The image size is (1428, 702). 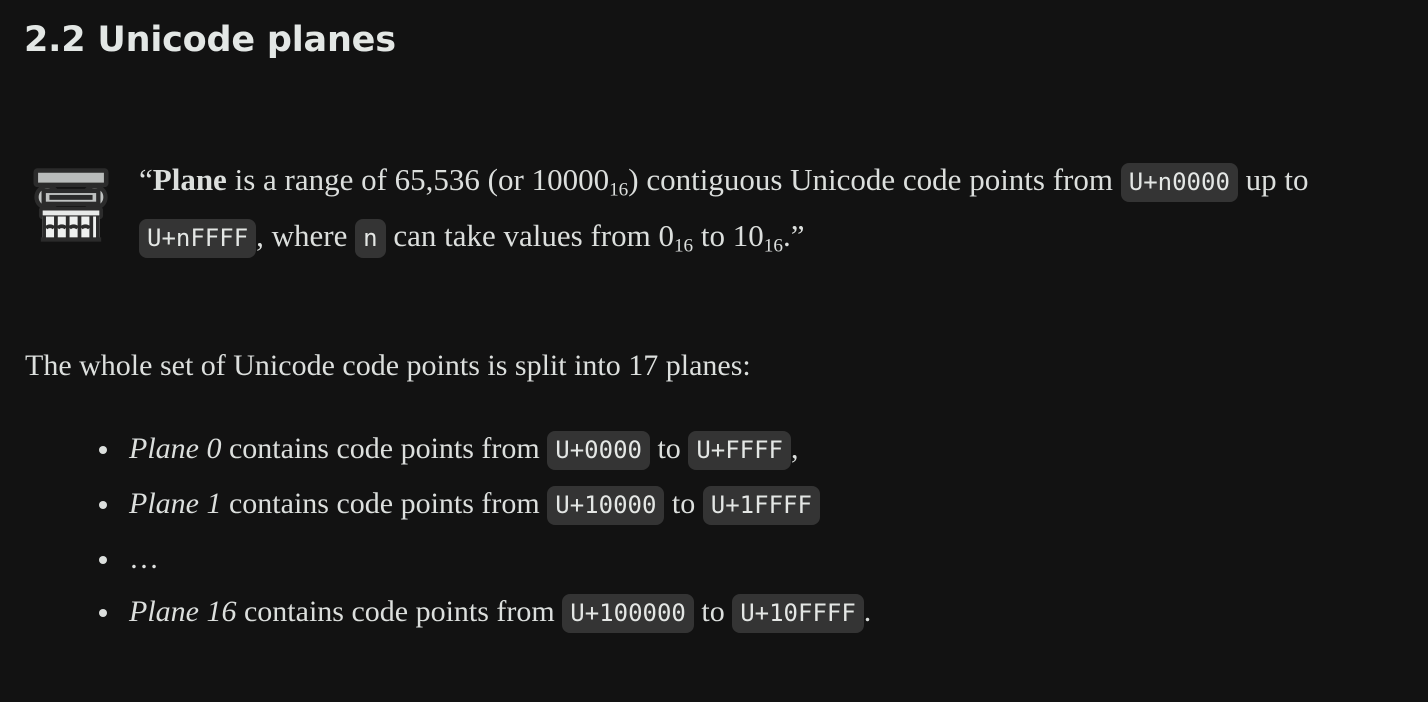 What do you see at coordinates (773, 245) in the screenshot?
I see `quote-subscript-3: 16` at bounding box center [773, 245].